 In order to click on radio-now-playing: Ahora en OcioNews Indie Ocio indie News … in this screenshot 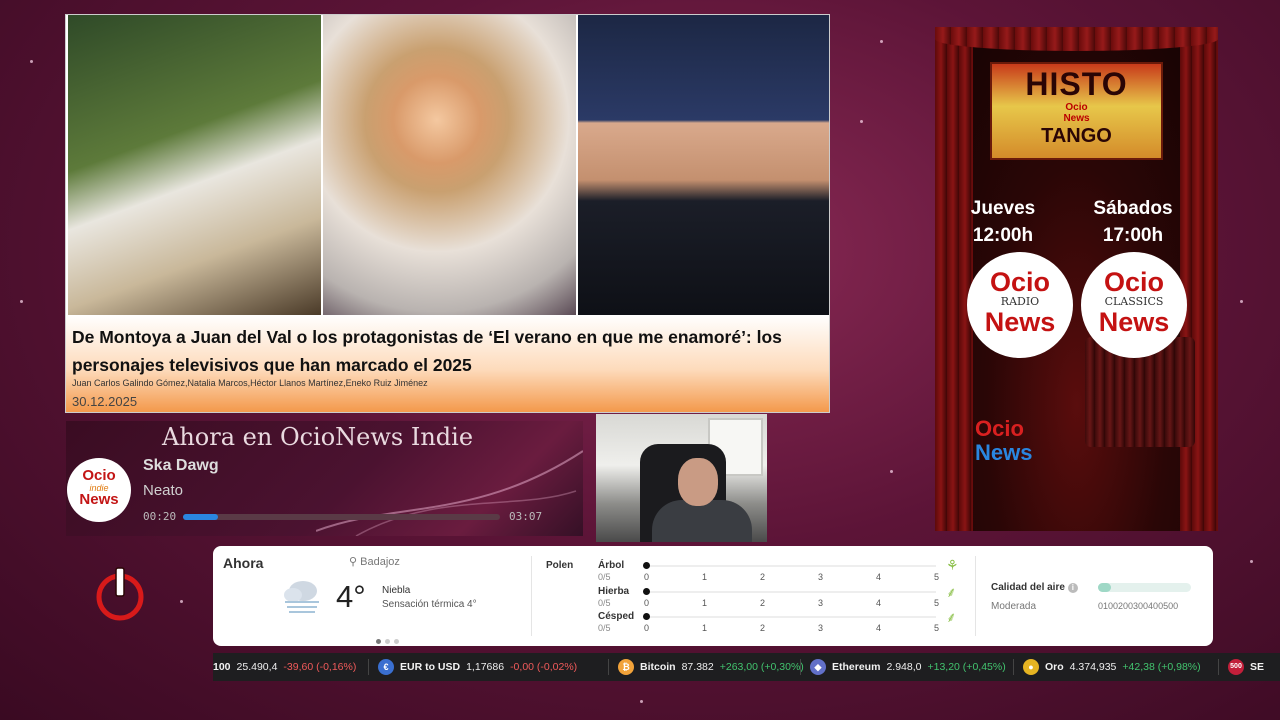, I will do `click(324, 478)`.